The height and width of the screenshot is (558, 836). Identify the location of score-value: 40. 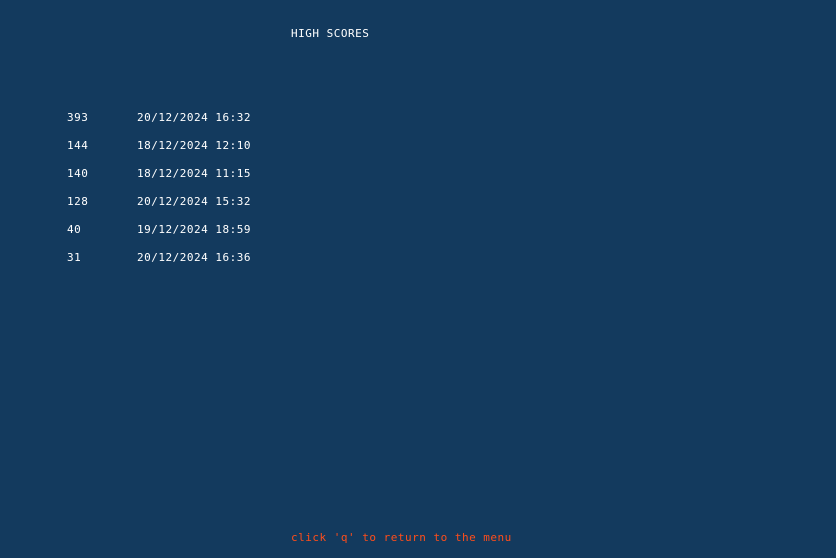
(74, 229).